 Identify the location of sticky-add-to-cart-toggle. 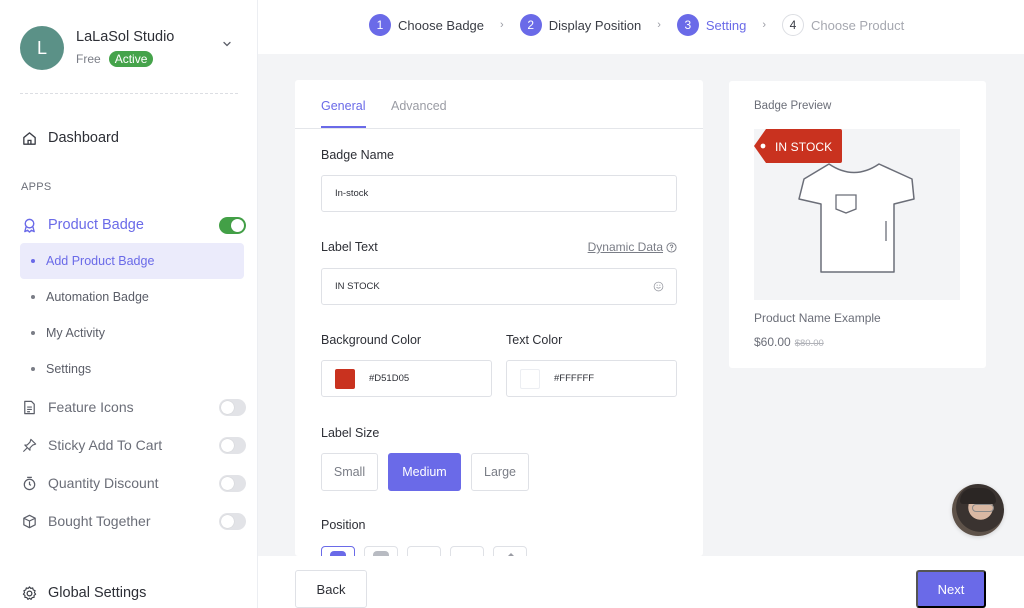
(232, 445).